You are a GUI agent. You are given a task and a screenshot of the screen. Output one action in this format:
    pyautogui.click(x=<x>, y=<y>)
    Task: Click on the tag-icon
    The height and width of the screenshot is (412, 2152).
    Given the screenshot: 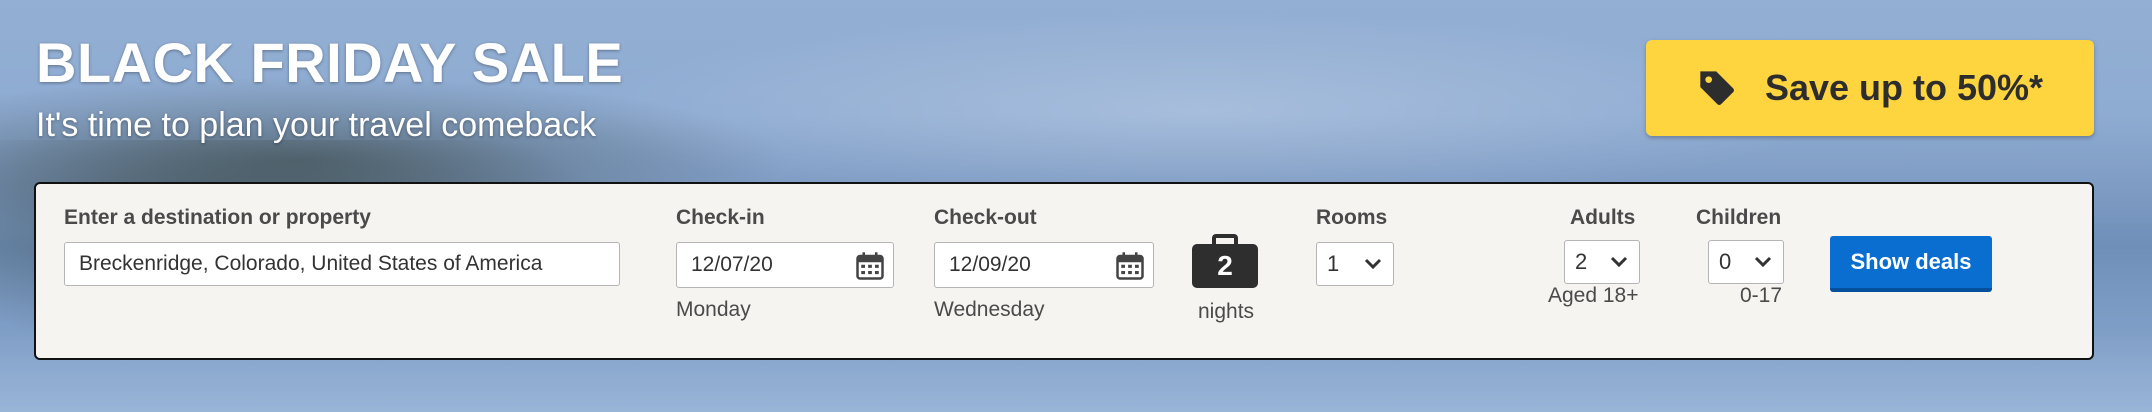 What is the action you would take?
    pyautogui.click(x=1717, y=88)
    